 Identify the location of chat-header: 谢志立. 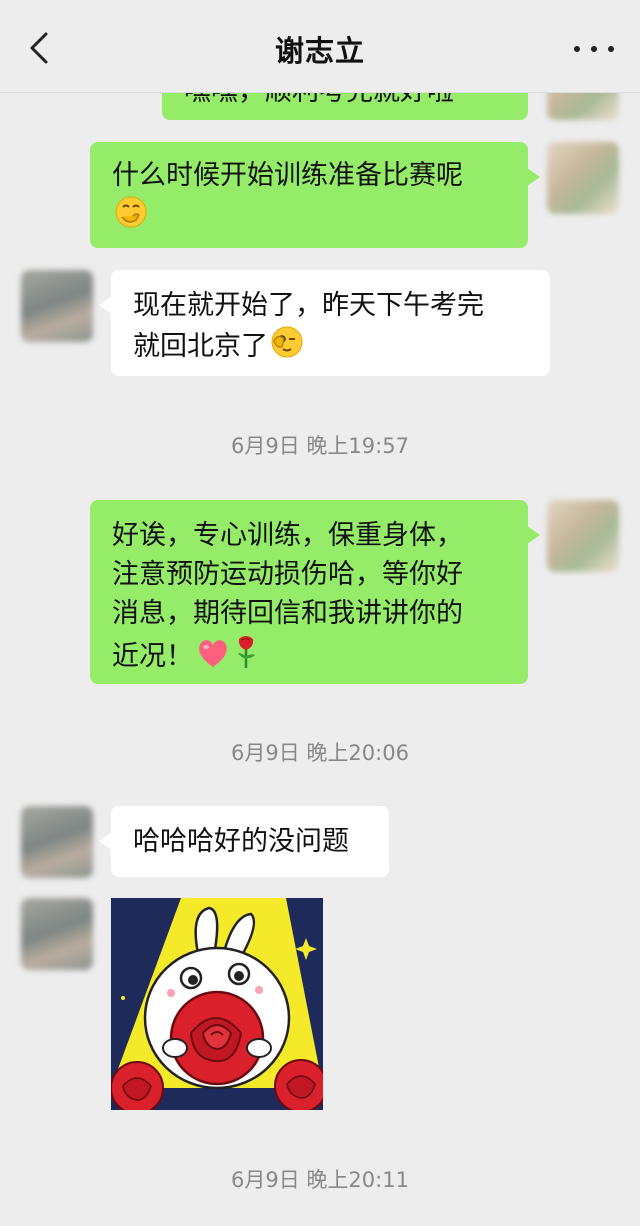
(320, 46).